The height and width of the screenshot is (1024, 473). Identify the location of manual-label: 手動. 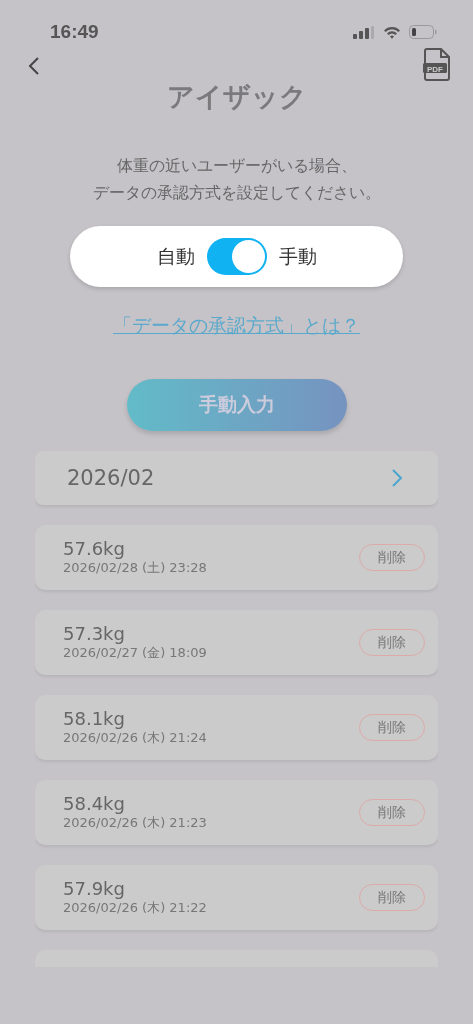
(297, 256).